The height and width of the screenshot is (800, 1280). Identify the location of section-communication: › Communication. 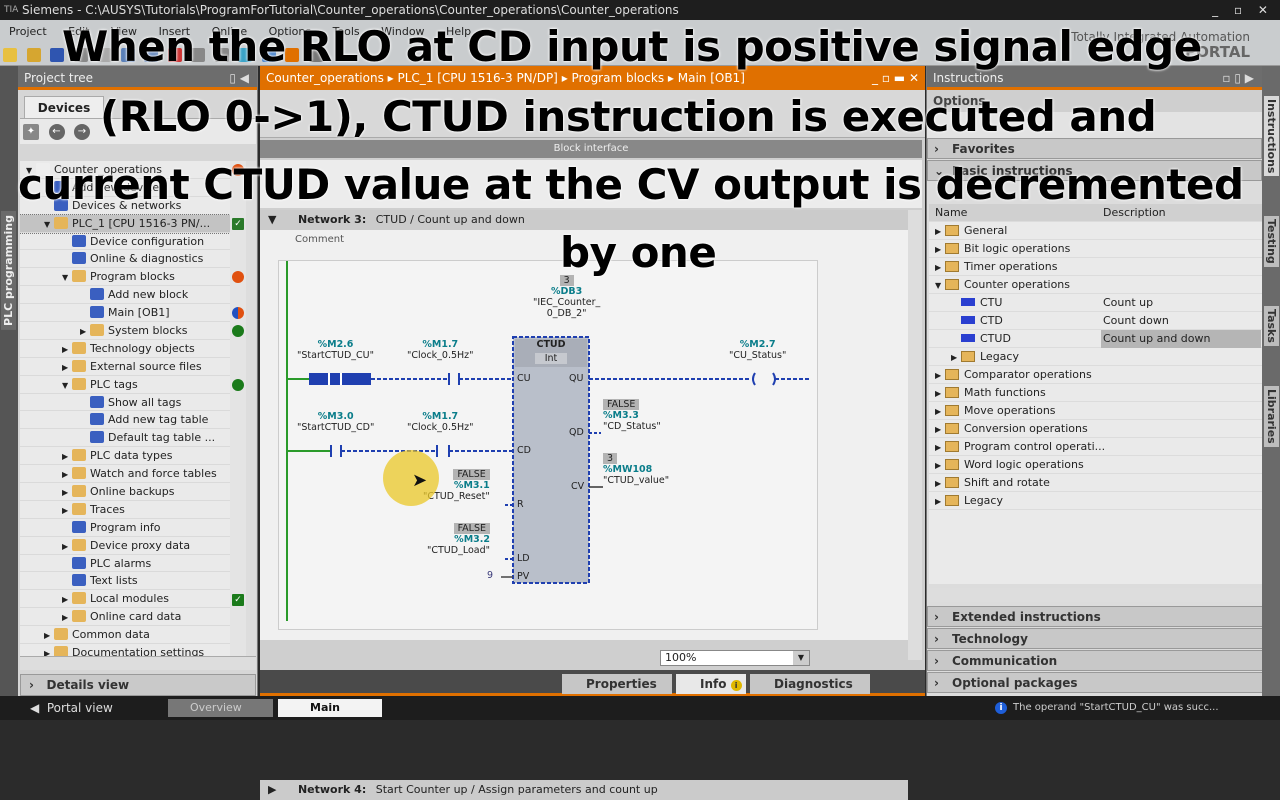
(1095, 660).